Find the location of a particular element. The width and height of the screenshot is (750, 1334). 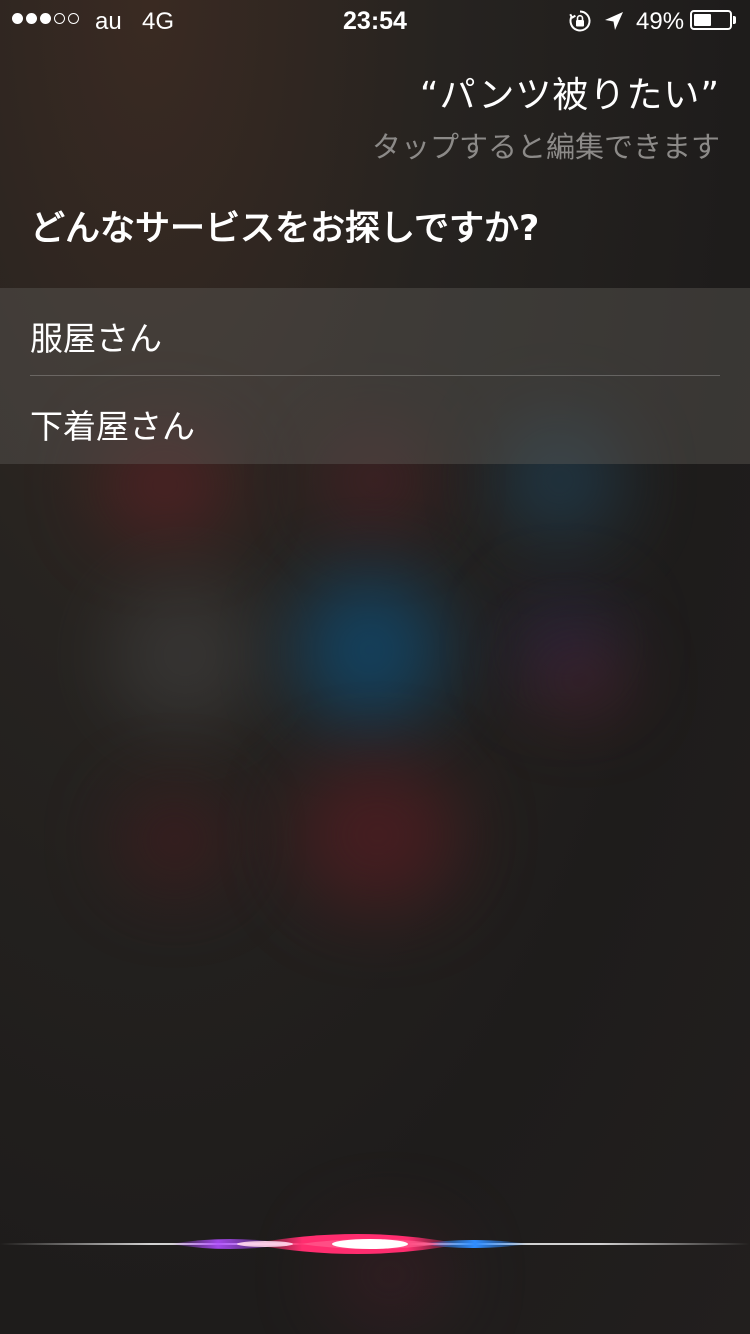

service-options-list: 服屋さん 下着屋さん is located at coordinates (375, 376).